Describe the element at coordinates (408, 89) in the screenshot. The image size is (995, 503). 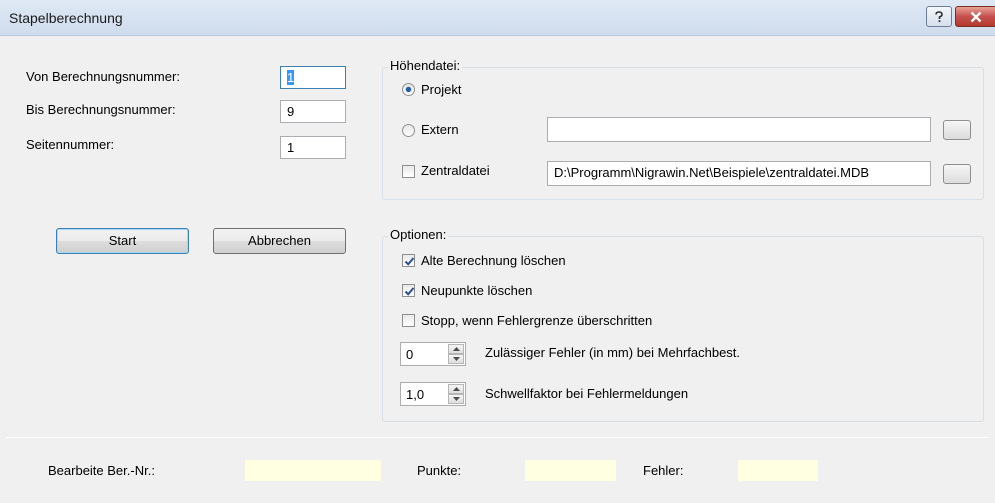
I see `projekt-radio` at that location.